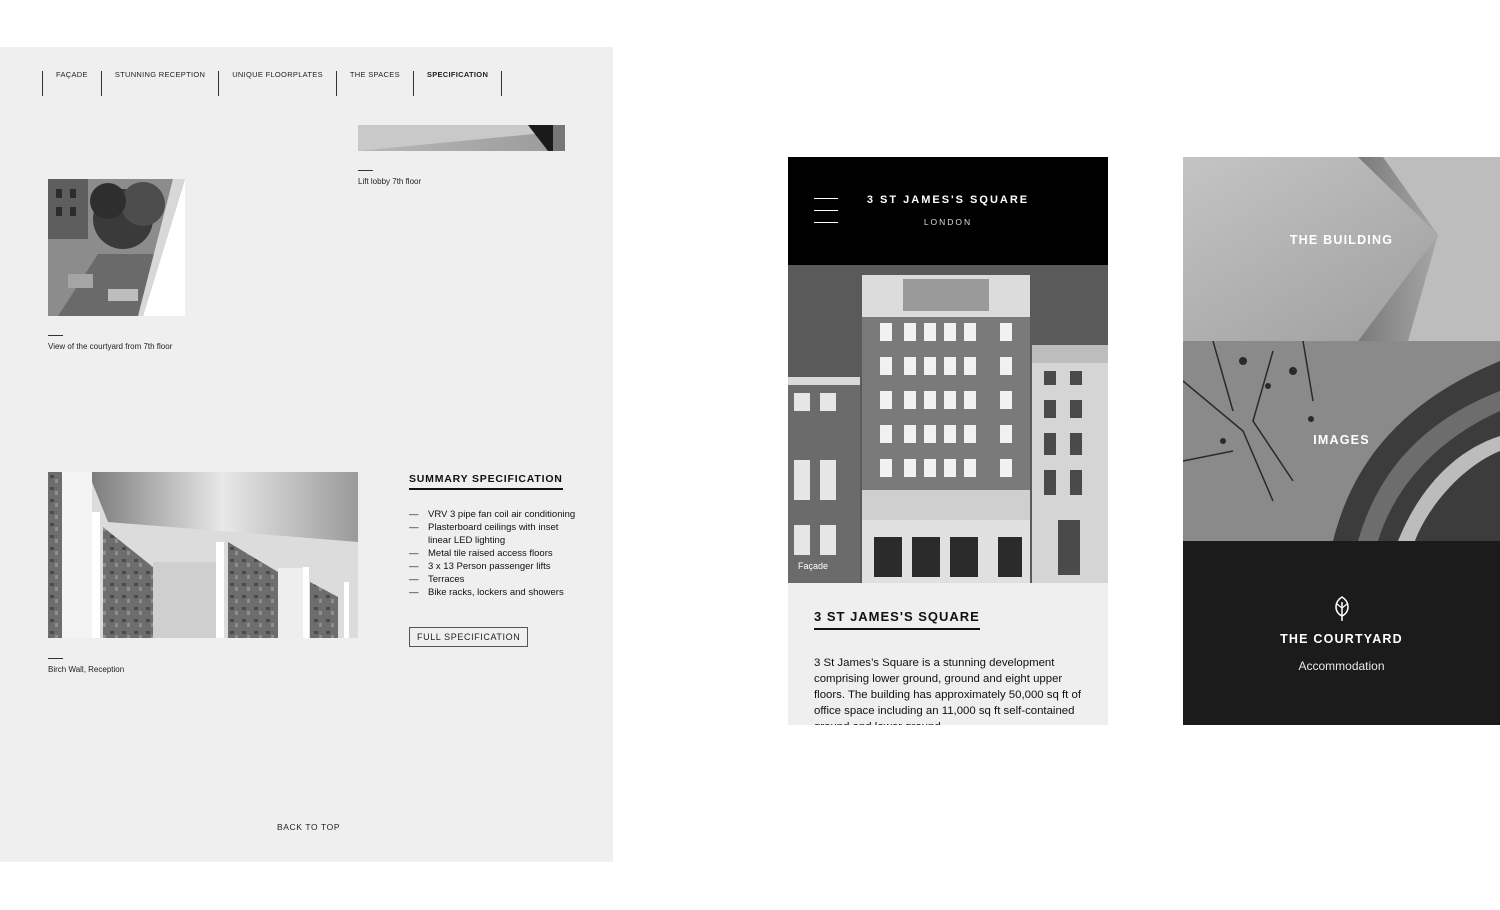  Describe the element at coordinates (496, 579) in the screenshot. I see `spec-item: Terraces` at that location.